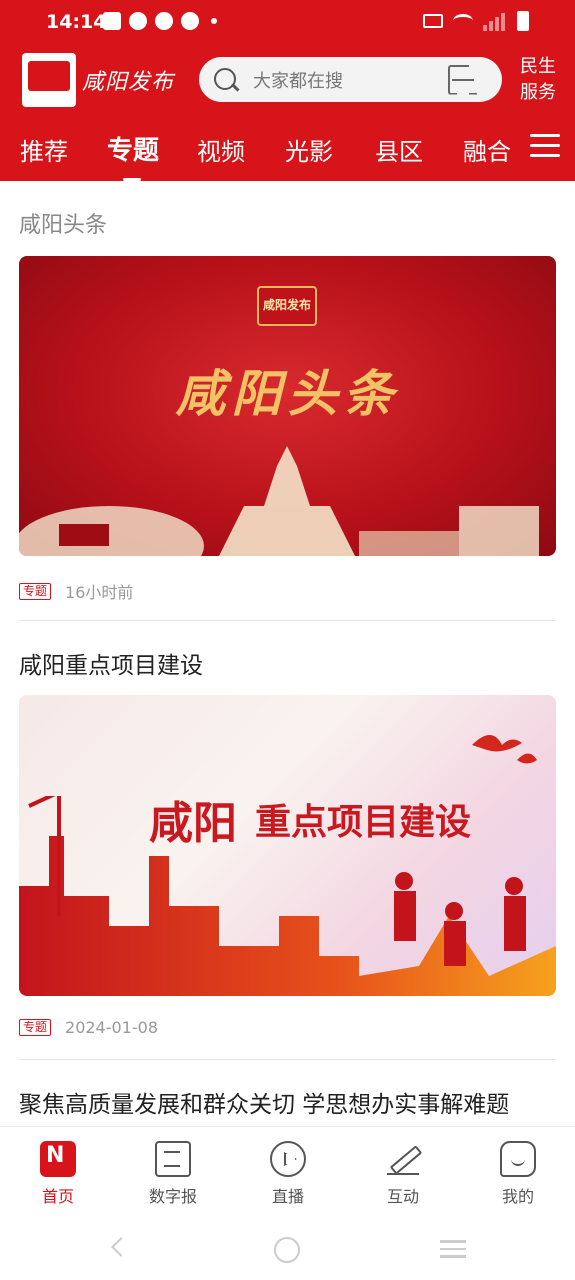 The width and height of the screenshot is (575, 1280). I want to click on live-play-icon, so click(288, 1159).